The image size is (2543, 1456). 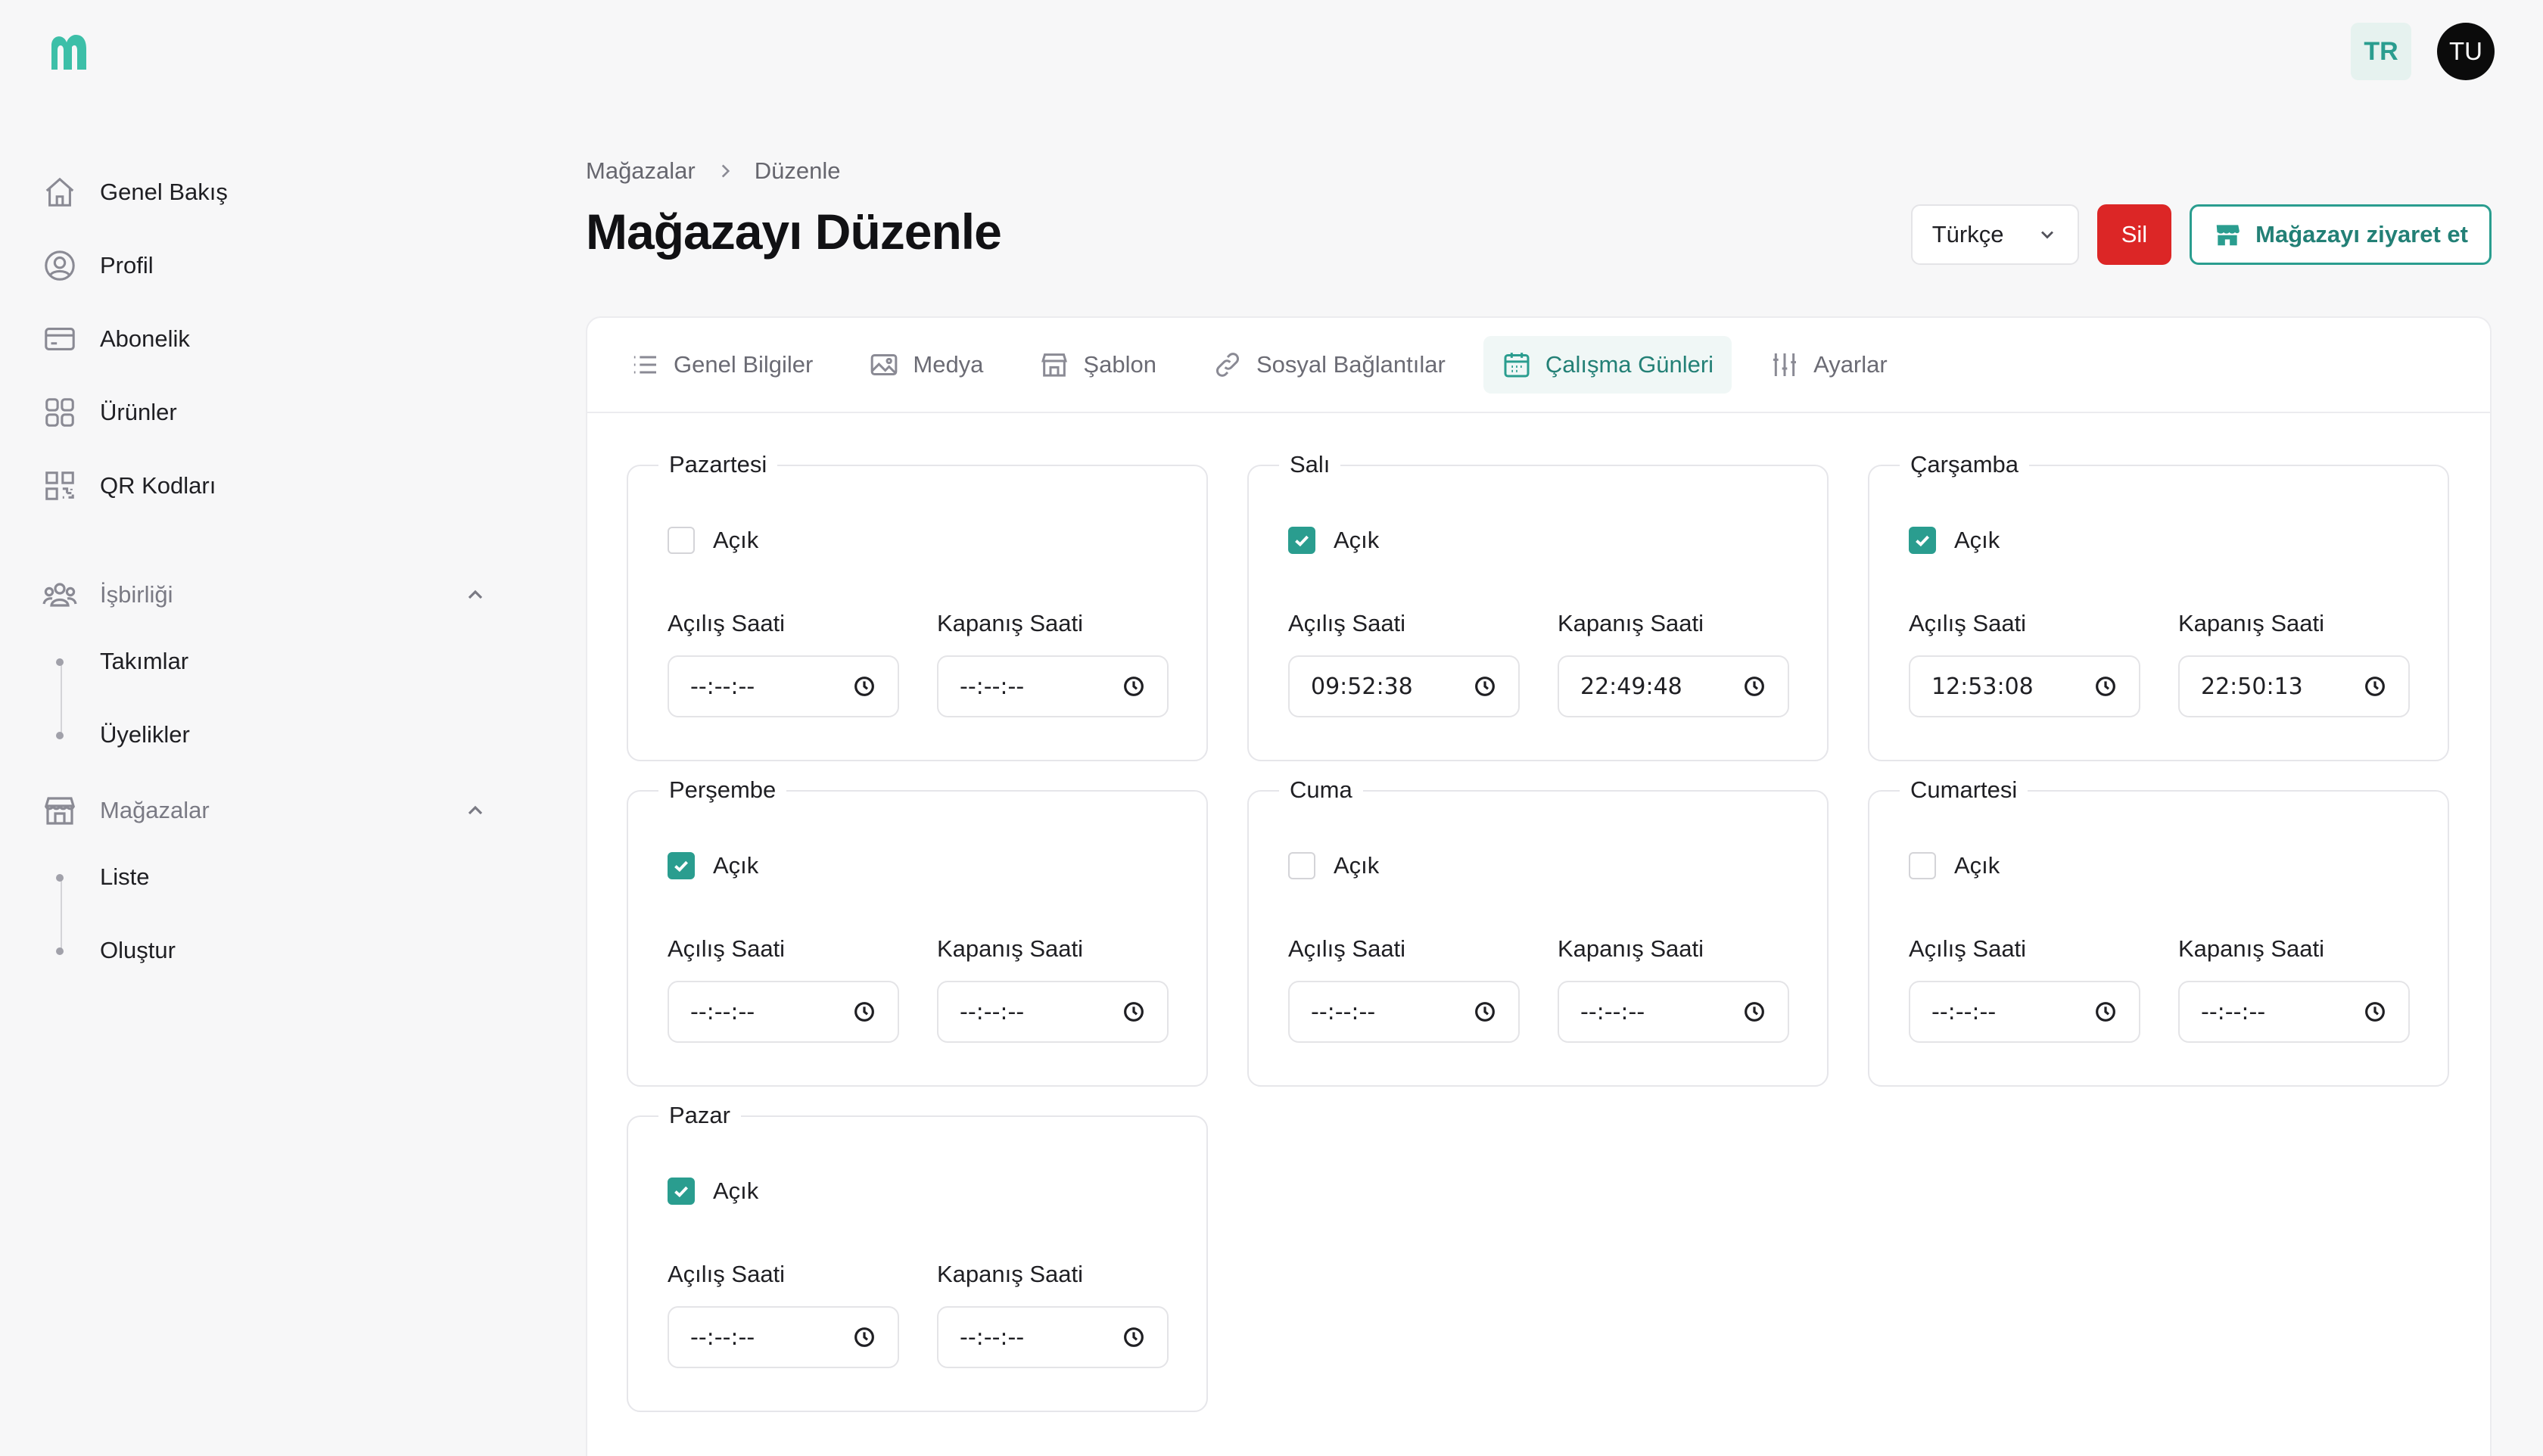 I want to click on sidebar-item-teams: Takımlar, so click(x=275, y=661).